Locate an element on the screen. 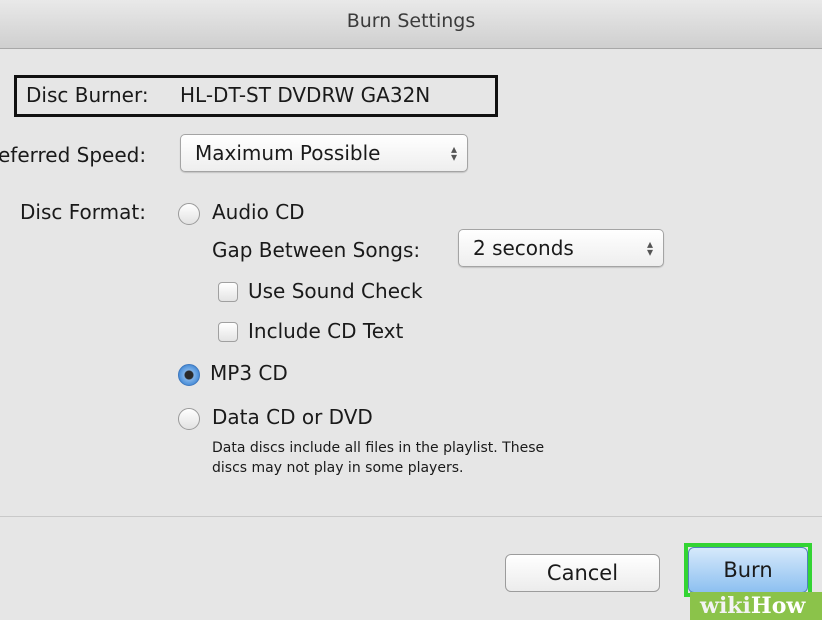 The image size is (822, 620). preferred-speed-label: eferred Speed: is located at coordinates (73, 155).